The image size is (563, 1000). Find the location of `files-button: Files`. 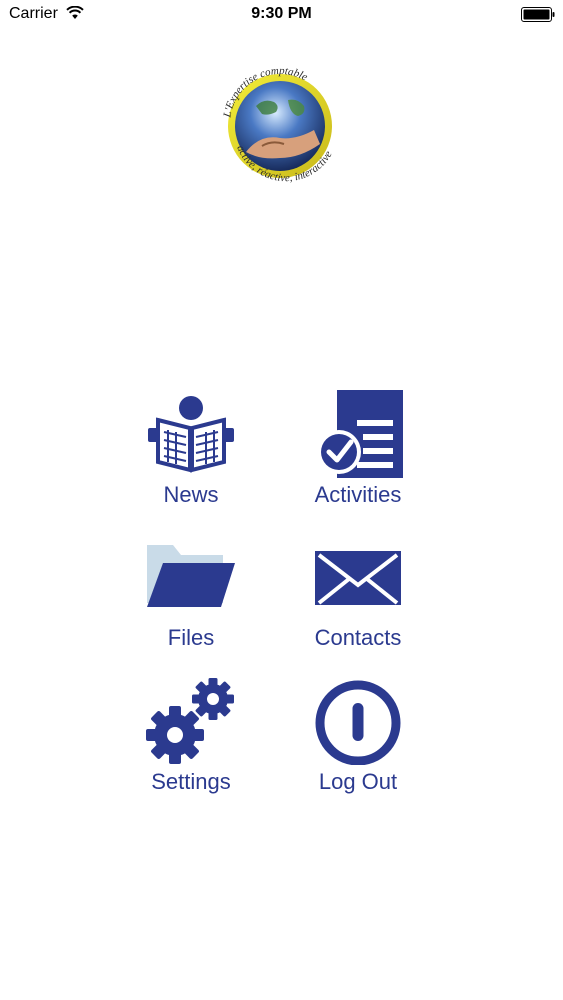

files-button: Files is located at coordinates (191, 595).